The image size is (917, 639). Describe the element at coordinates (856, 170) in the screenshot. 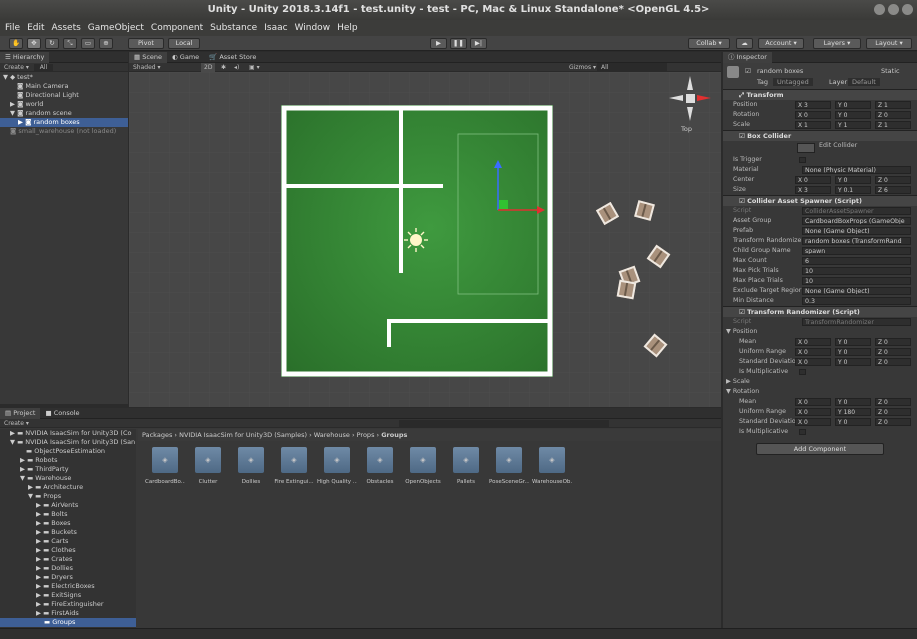

I see `material-field: None (Physic Material)` at that location.